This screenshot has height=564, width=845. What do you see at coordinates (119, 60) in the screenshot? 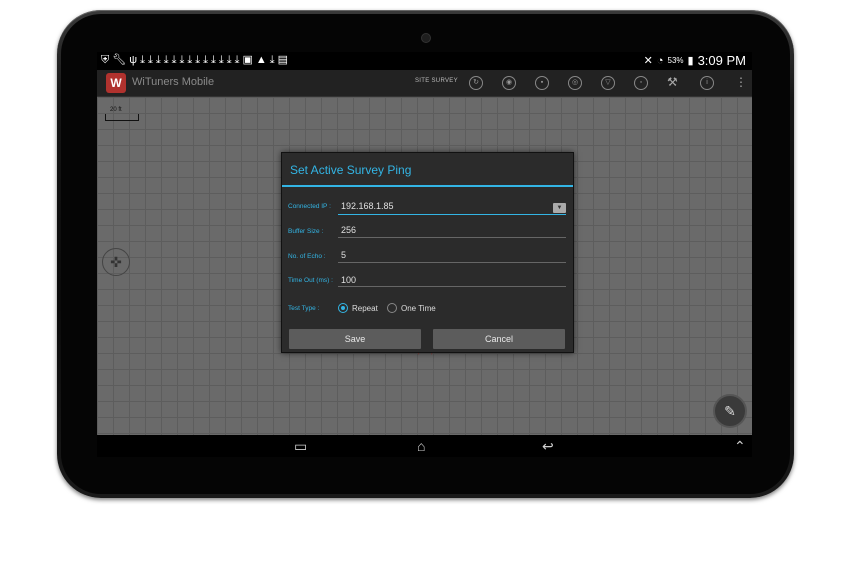
I see `wrench-icon: 🔧︎` at bounding box center [119, 60].